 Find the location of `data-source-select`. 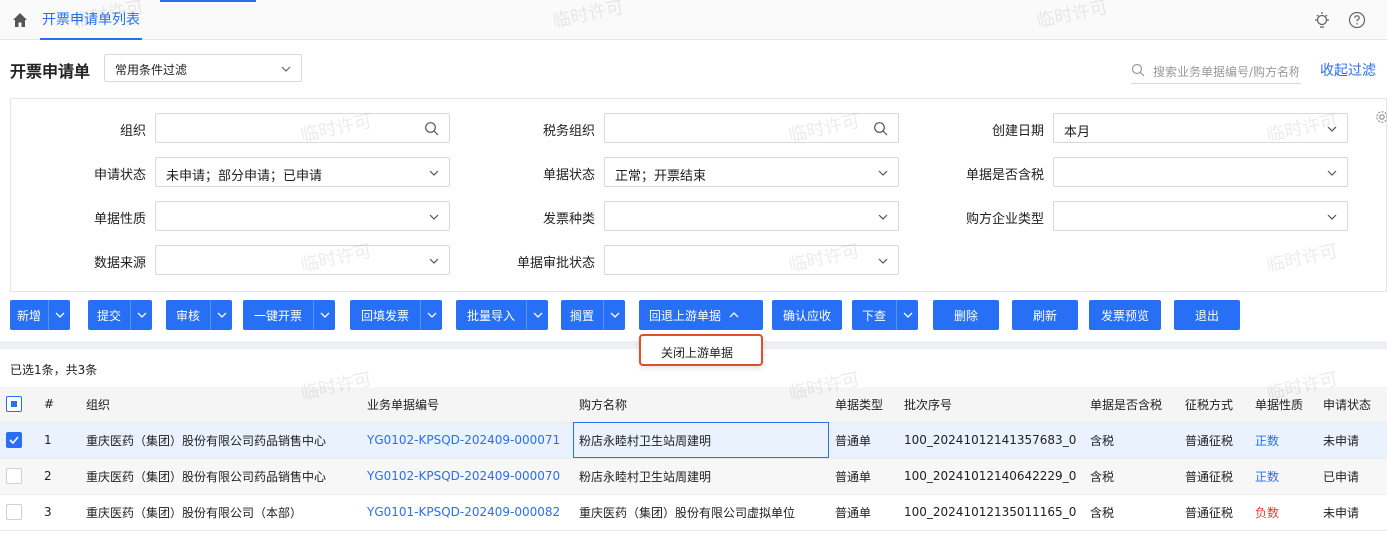

data-source-select is located at coordinates (302, 260).